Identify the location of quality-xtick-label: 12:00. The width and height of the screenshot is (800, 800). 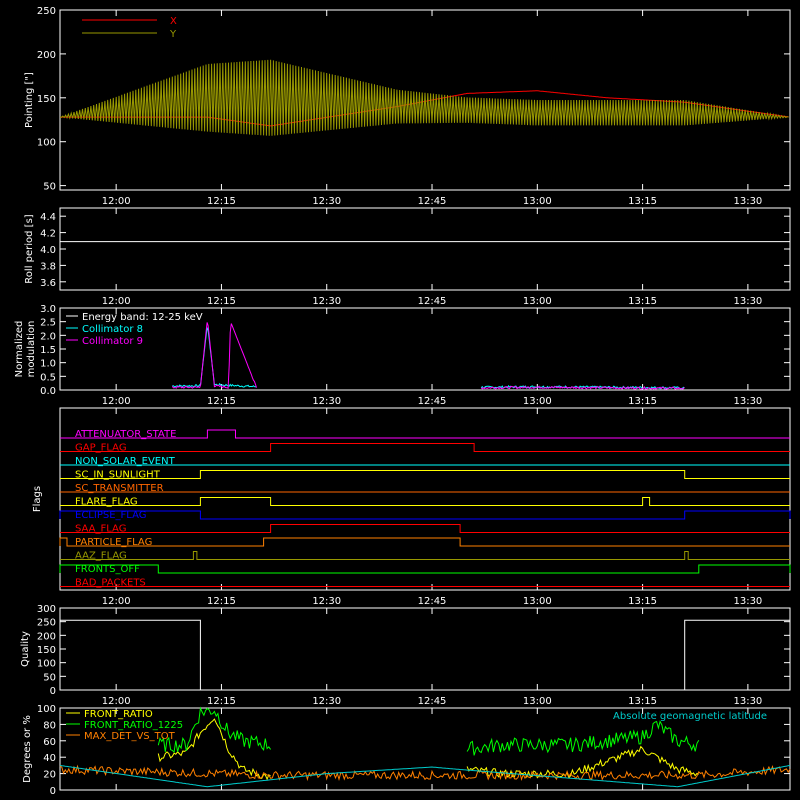
(116, 701).